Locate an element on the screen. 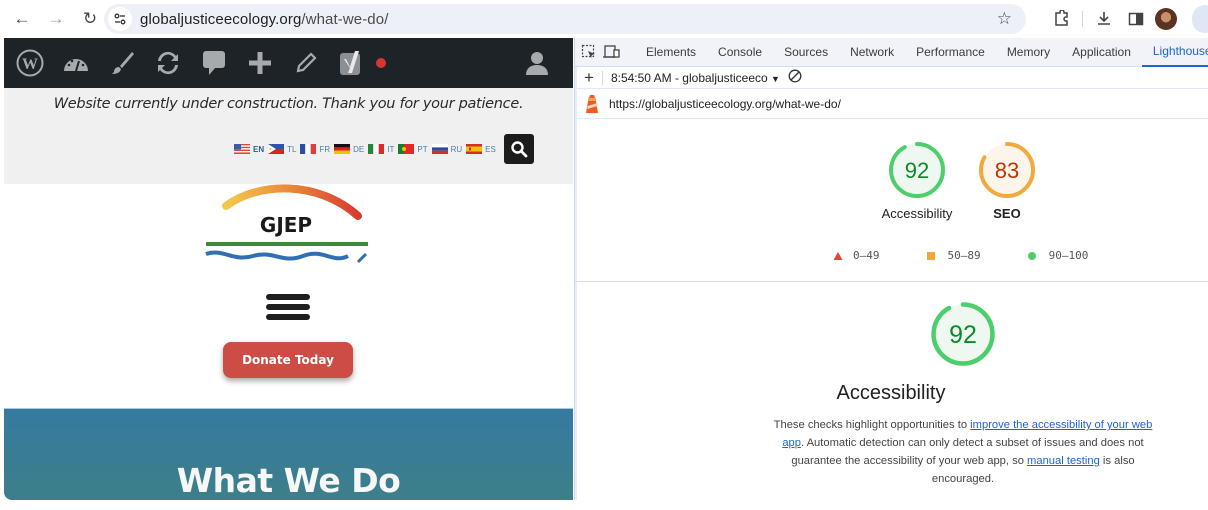  customize-brush-icon is located at coordinates (122, 63).